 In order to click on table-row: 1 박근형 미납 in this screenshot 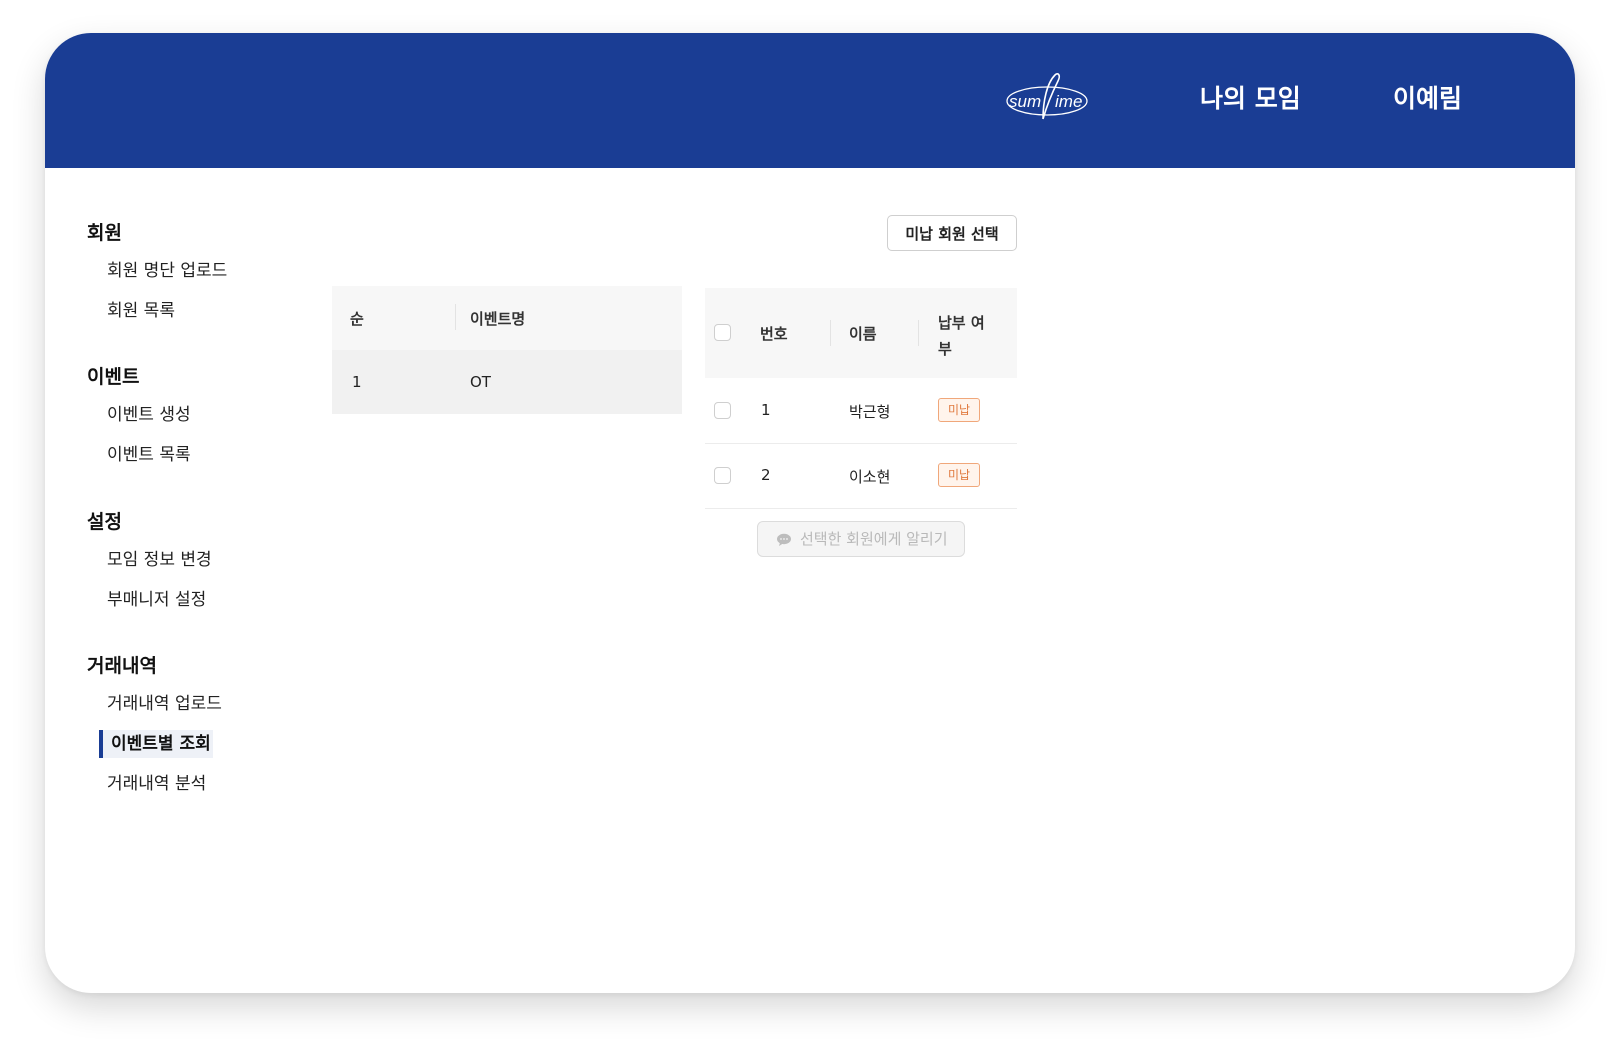, I will do `click(861, 411)`.